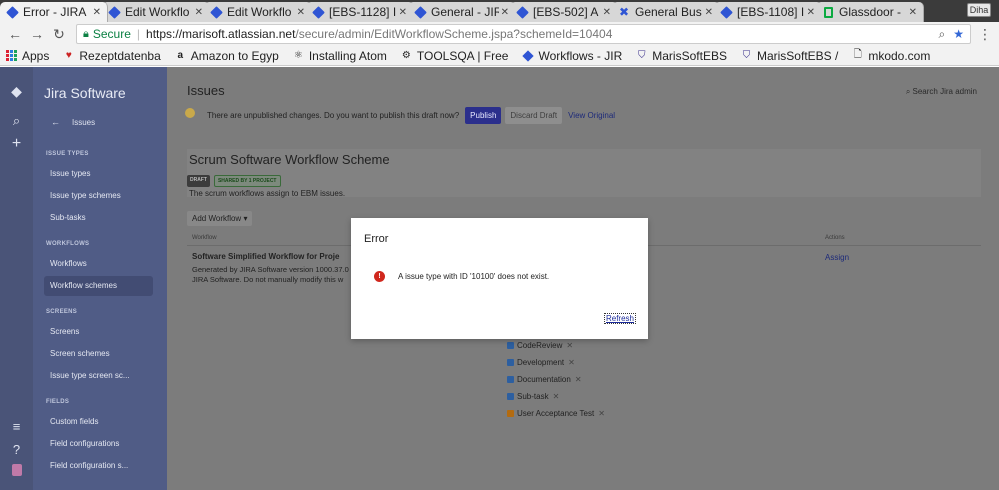 The image size is (999, 490). I want to click on bookmark-item: 🗋︎ mkodo.com, so click(891, 56).